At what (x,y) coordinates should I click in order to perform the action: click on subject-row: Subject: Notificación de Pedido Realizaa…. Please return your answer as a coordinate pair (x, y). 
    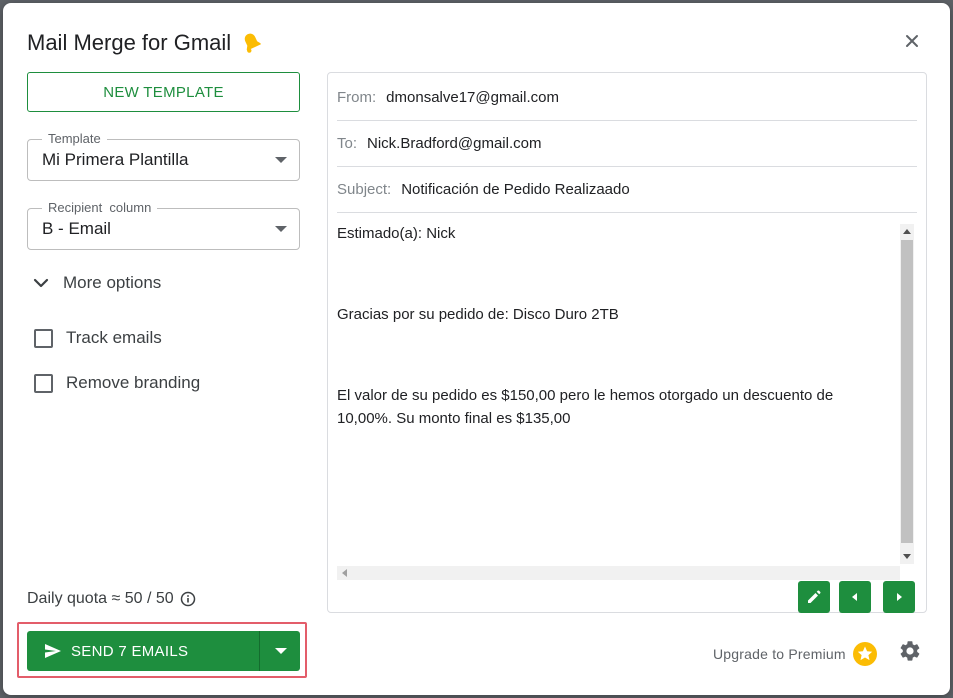
    Looking at the image, I should click on (627, 190).